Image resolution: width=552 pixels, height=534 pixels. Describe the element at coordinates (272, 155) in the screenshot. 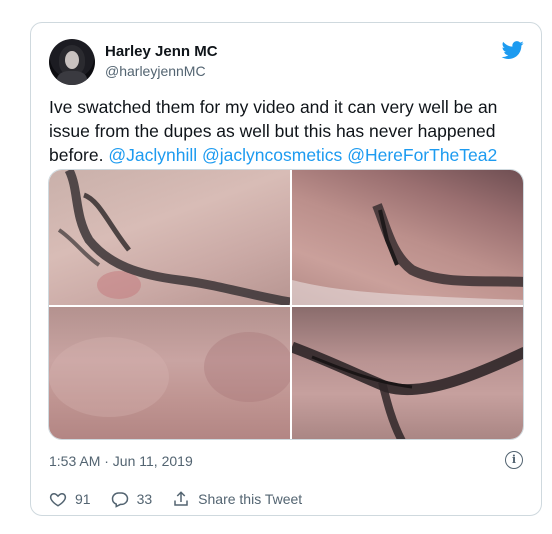

I see `mention-jaclyncosmetics: @jaclyncosmetics` at that location.